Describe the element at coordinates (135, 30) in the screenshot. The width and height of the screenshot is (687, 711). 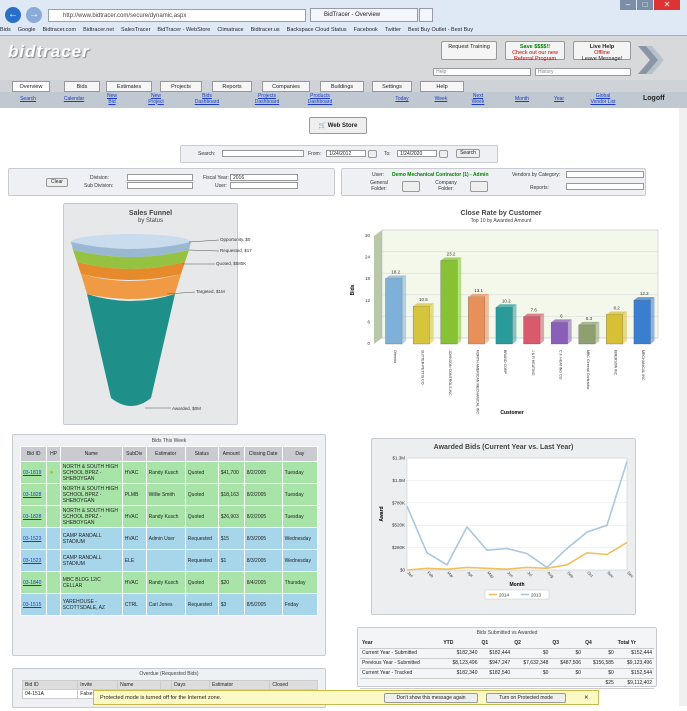
I see `favorite-link: SalesTracer` at that location.